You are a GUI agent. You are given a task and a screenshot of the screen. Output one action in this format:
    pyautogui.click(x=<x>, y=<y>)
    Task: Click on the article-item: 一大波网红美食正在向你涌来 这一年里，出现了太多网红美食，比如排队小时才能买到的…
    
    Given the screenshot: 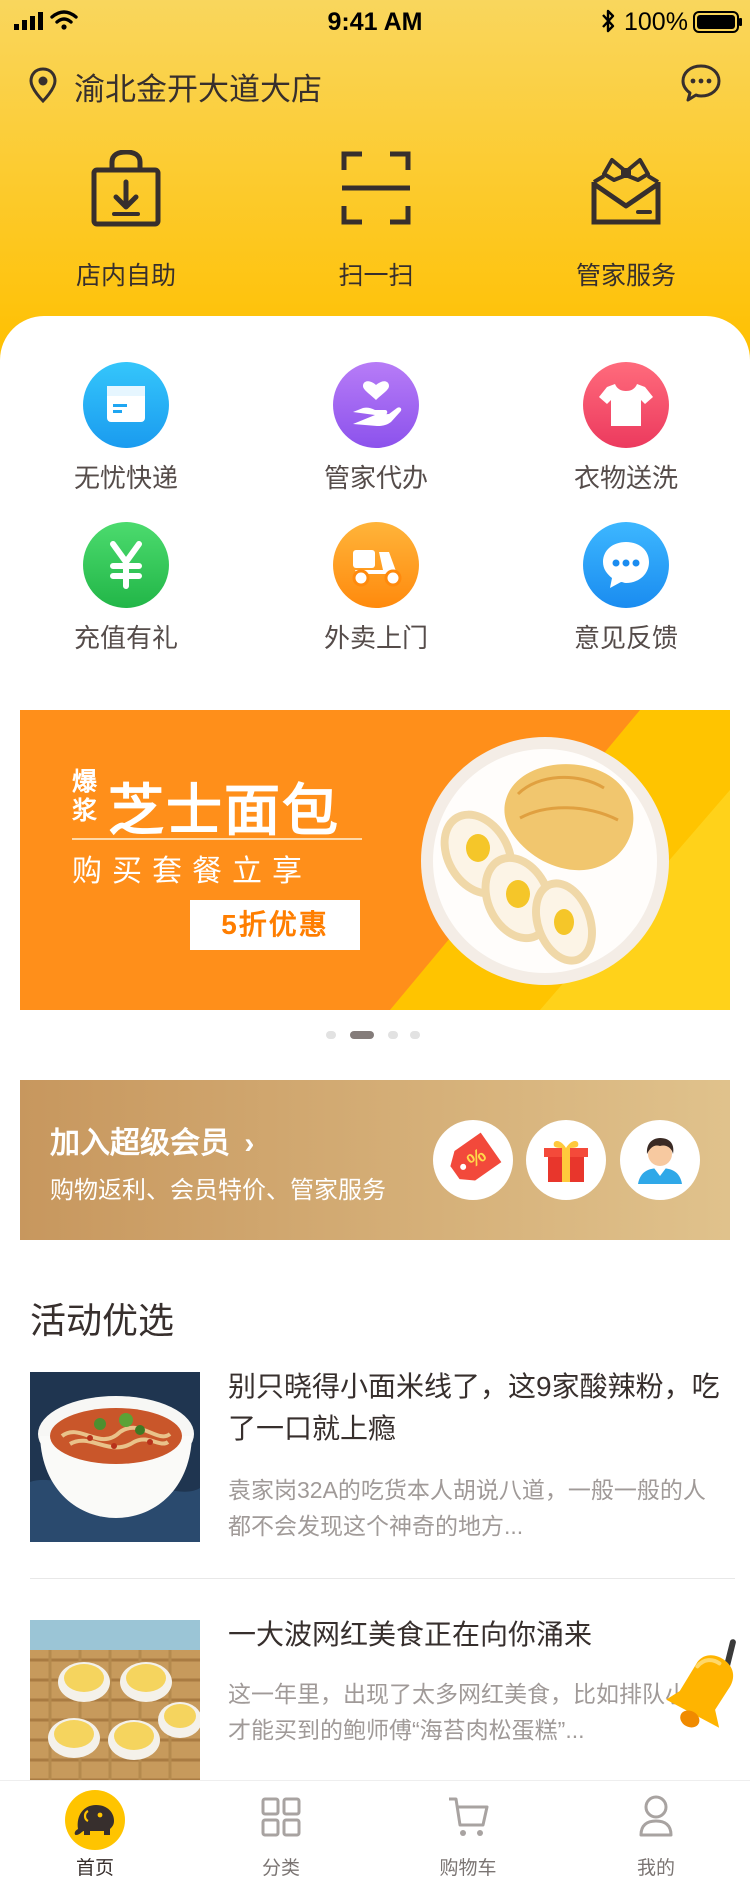 What is the action you would take?
    pyautogui.click(x=375, y=1704)
    